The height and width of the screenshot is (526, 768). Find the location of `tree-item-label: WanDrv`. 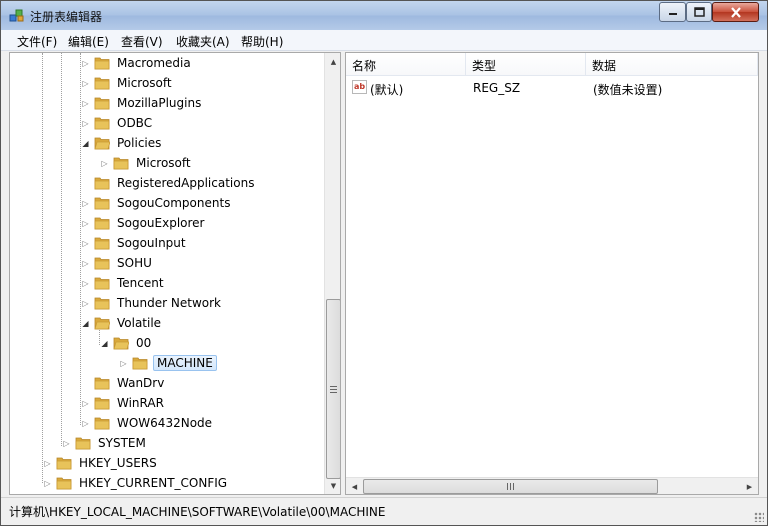

tree-item-label: WanDrv is located at coordinates (141, 383).